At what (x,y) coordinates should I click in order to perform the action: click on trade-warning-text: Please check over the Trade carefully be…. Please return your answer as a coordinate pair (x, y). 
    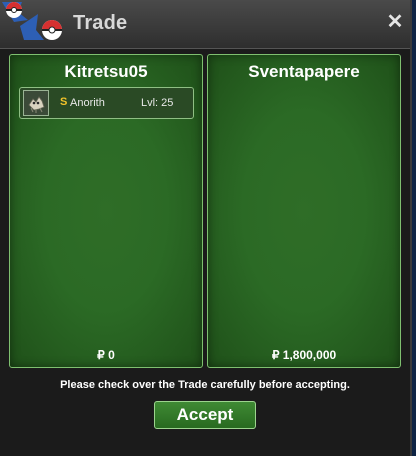
    Looking at the image, I should click on (205, 385).